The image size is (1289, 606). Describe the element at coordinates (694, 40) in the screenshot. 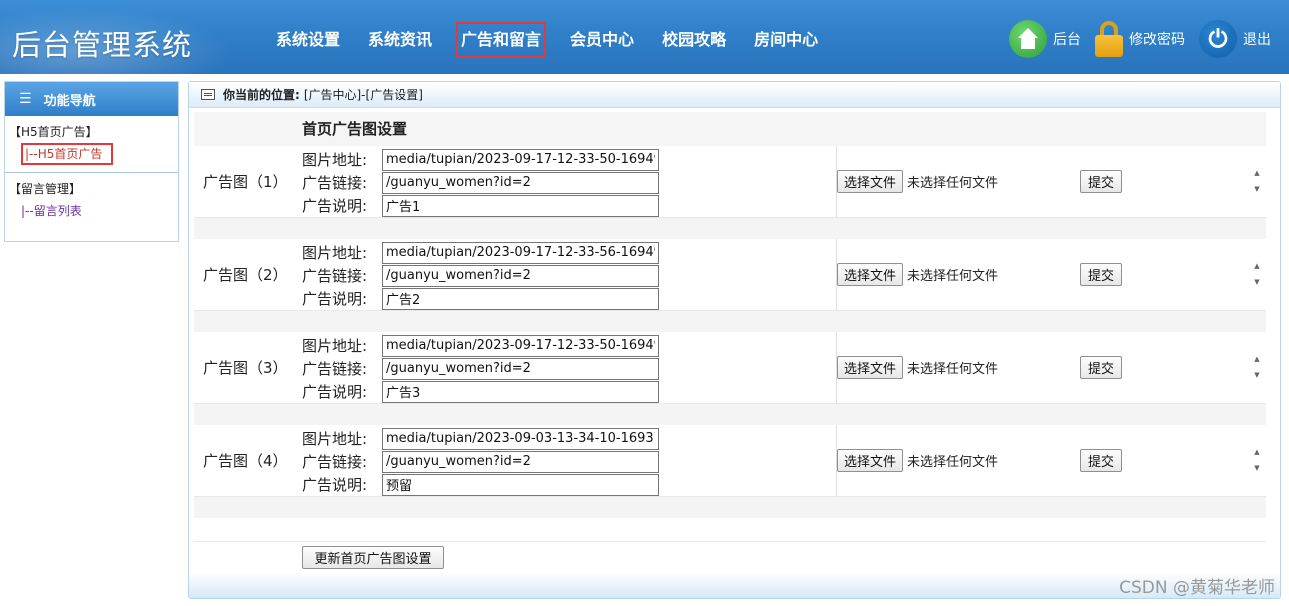

I see `nav-item-campus-guide: 校园攻略` at that location.